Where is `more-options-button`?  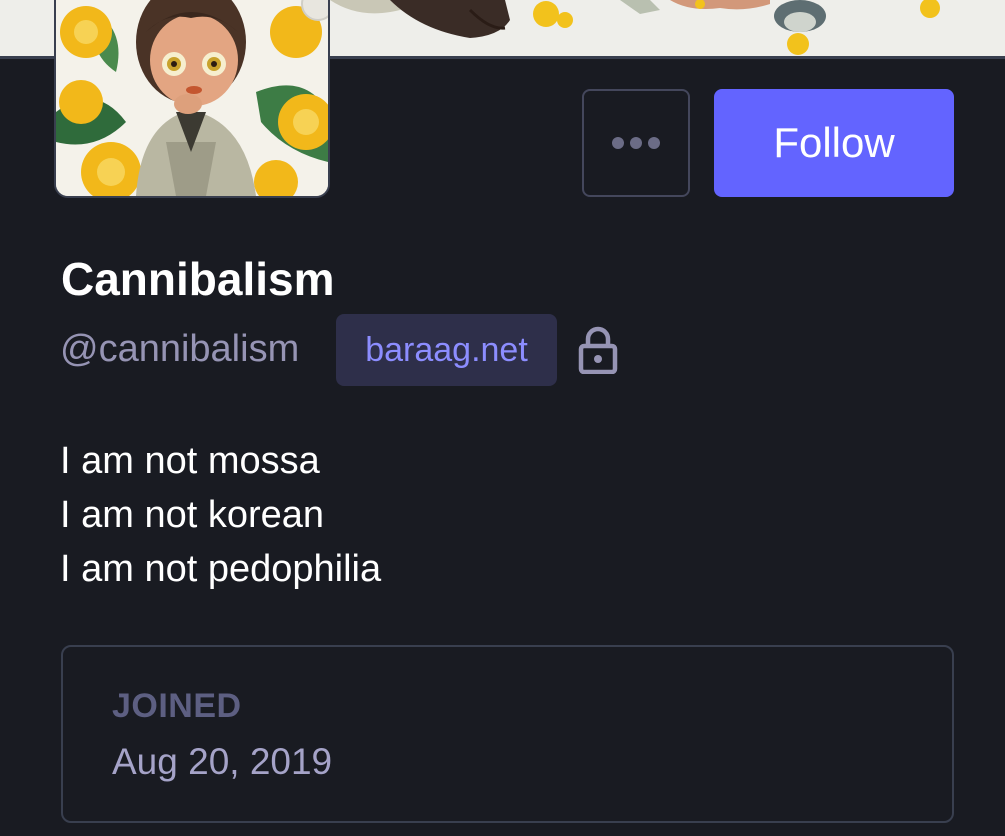 more-options-button is located at coordinates (636, 143).